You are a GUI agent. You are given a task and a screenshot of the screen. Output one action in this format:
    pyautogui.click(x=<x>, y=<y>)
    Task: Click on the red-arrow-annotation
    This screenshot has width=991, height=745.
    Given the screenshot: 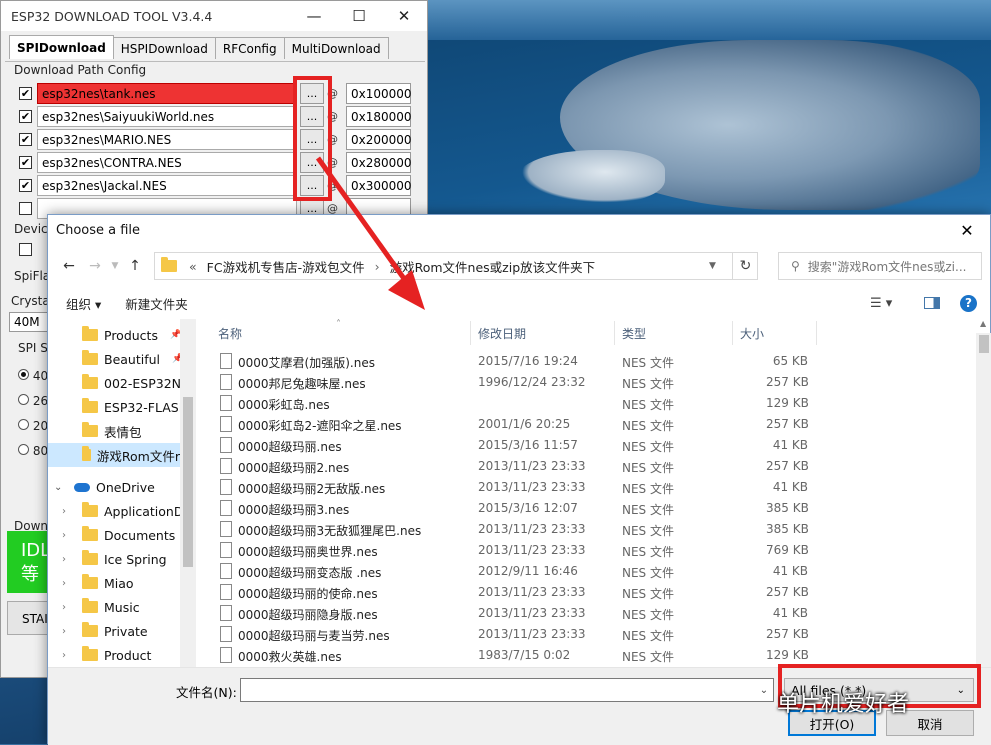 What is the action you would take?
    pyautogui.click(x=370, y=233)
    